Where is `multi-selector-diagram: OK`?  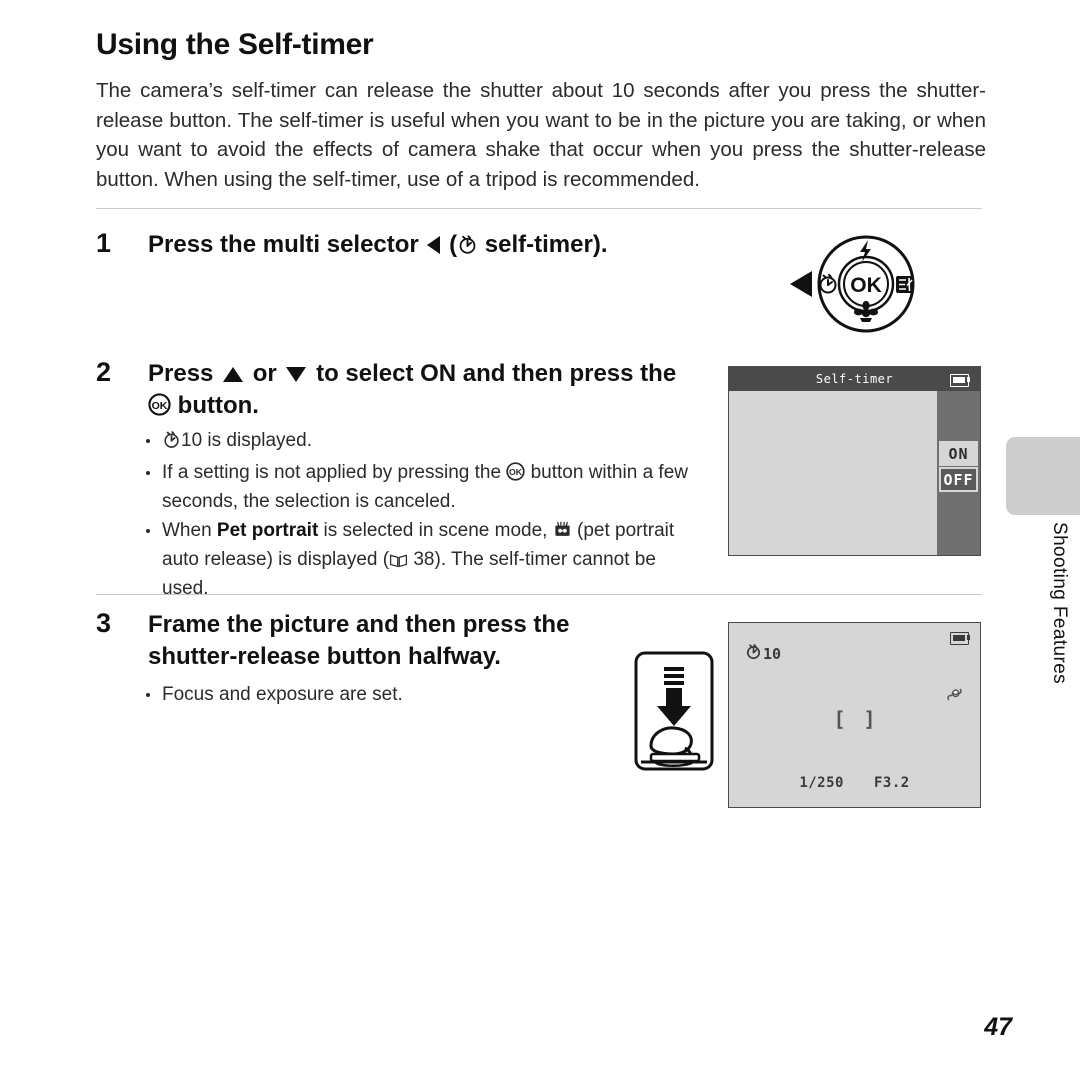
multi-selector-diagram: OK is located at coordinates (850, 286).